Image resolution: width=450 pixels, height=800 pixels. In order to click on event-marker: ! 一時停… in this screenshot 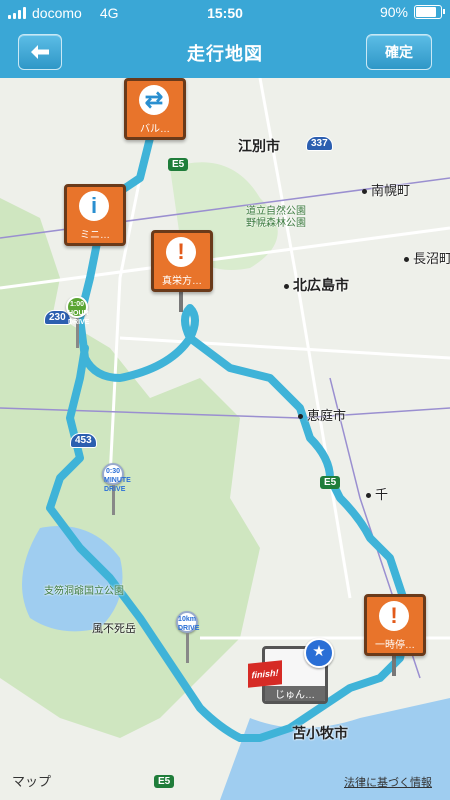, I will do `click(395, 635)`.